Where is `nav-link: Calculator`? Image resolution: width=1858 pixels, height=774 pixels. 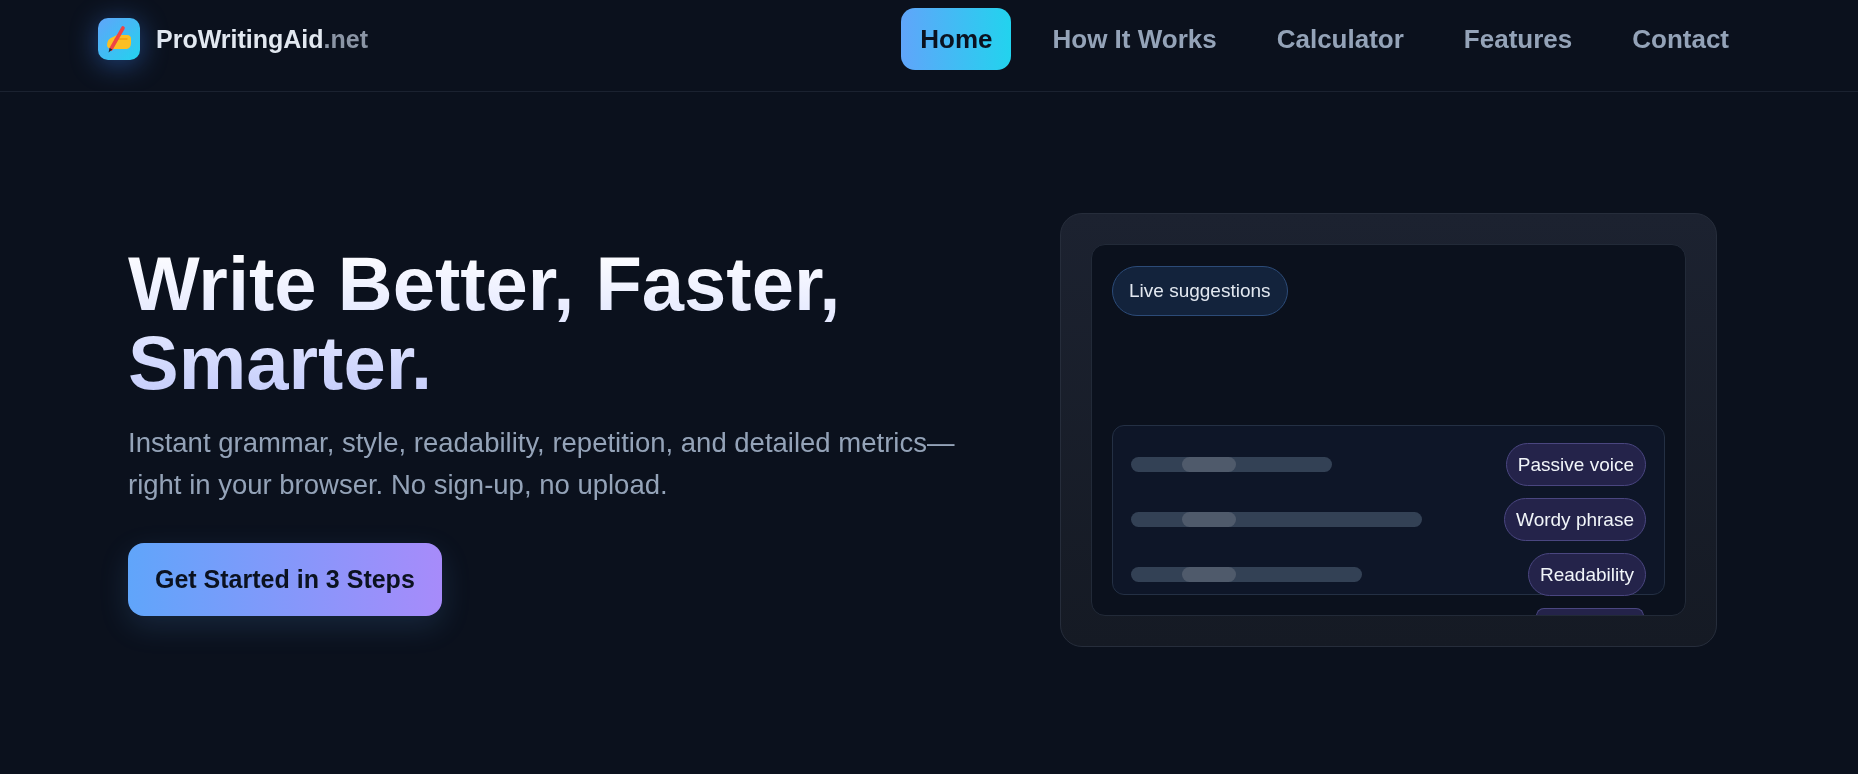 nav-link: Calculator is located at coordinates (1340, 39).